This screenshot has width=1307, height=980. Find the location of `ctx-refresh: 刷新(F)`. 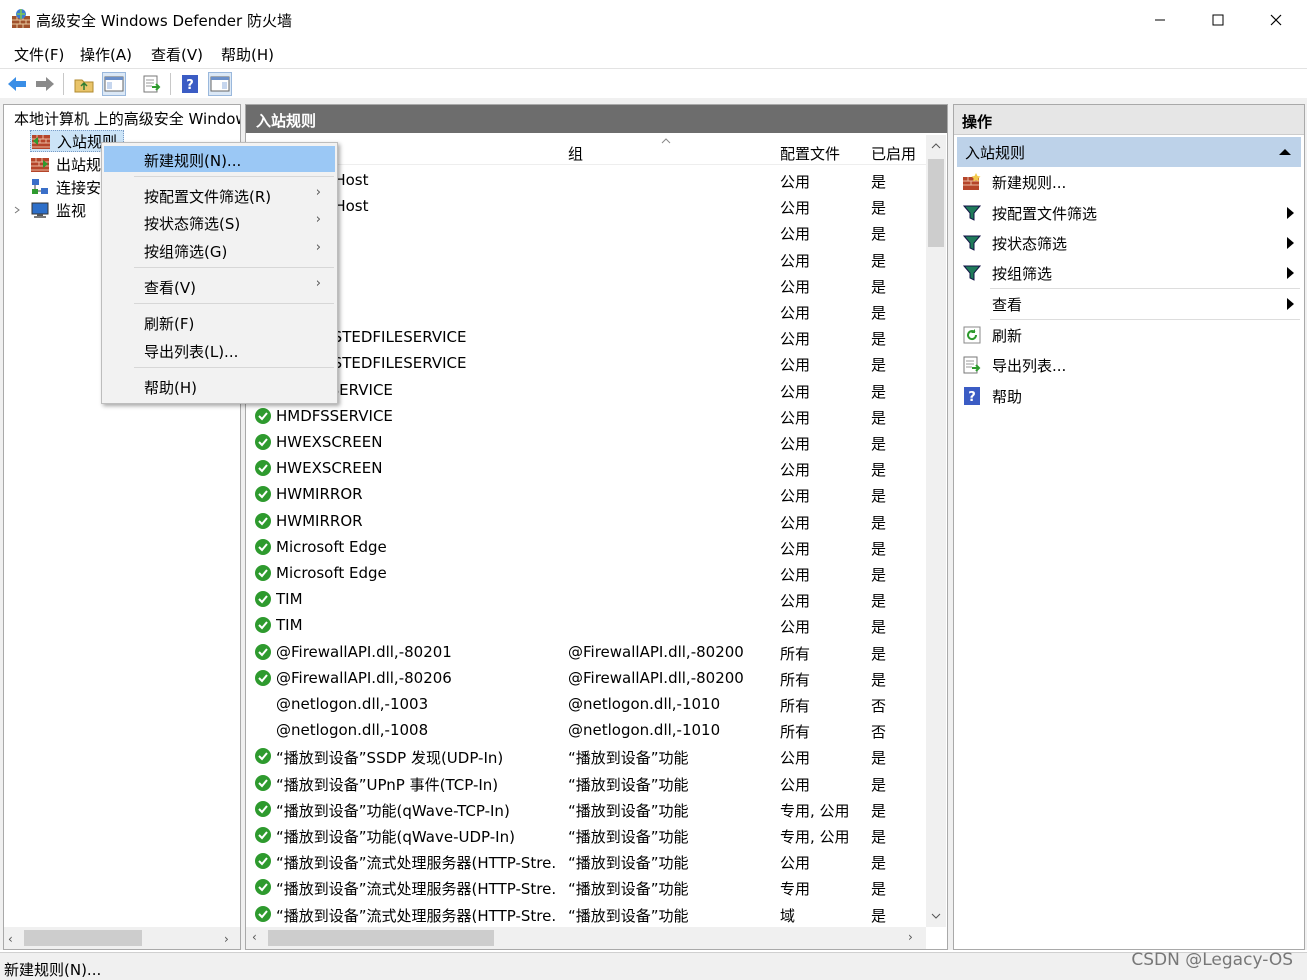

ctx-refresh: 刷新(F) is located at coordinates (219, 322).